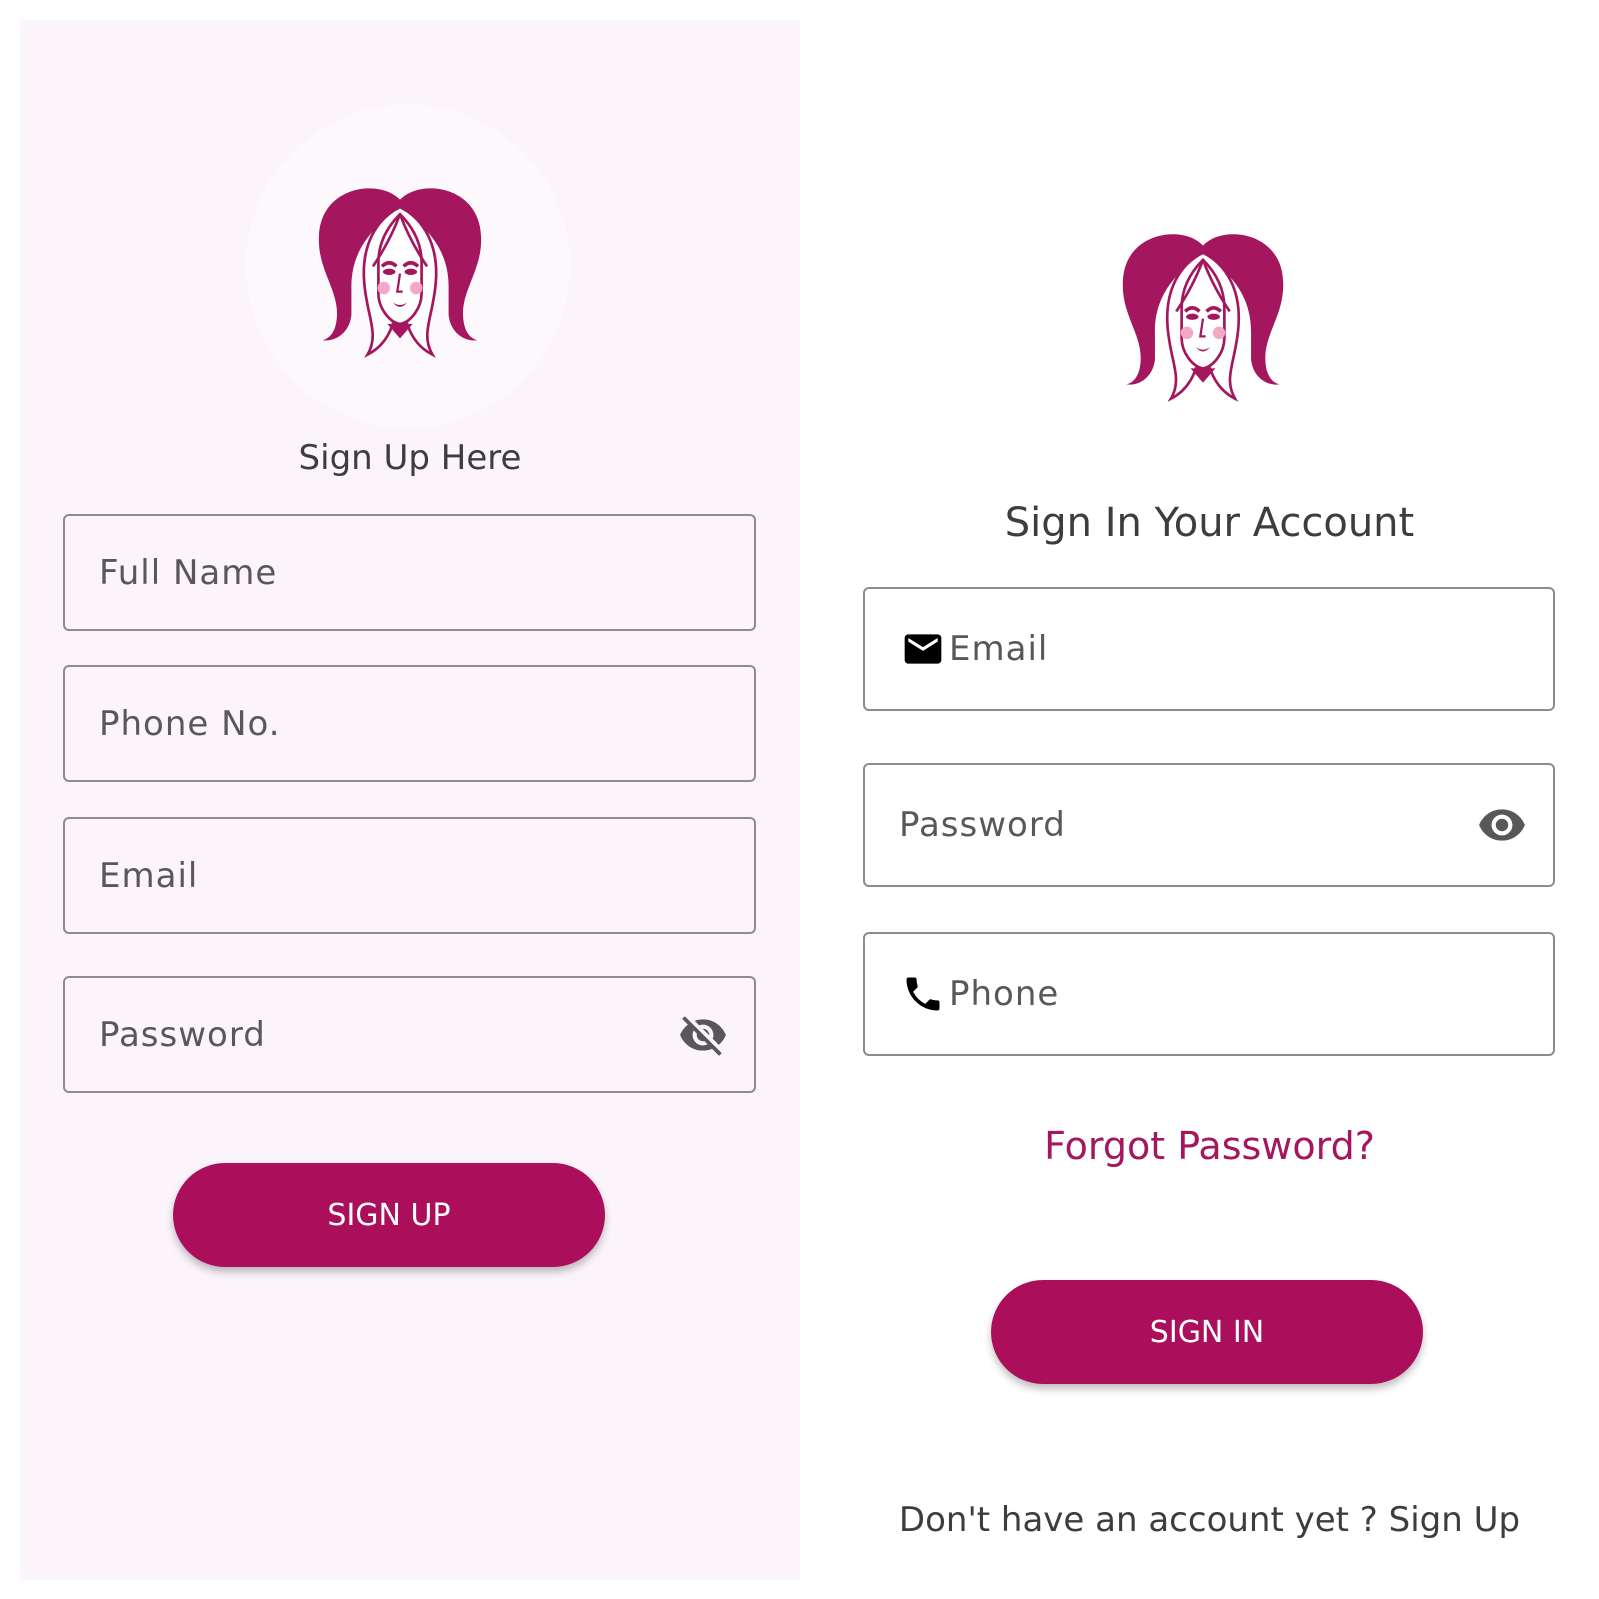 The image size is (1599, 1599). Describe the element at coordinates (149, 875) in the screenshot. I see `signup-email-placeholder: Email` at that location.